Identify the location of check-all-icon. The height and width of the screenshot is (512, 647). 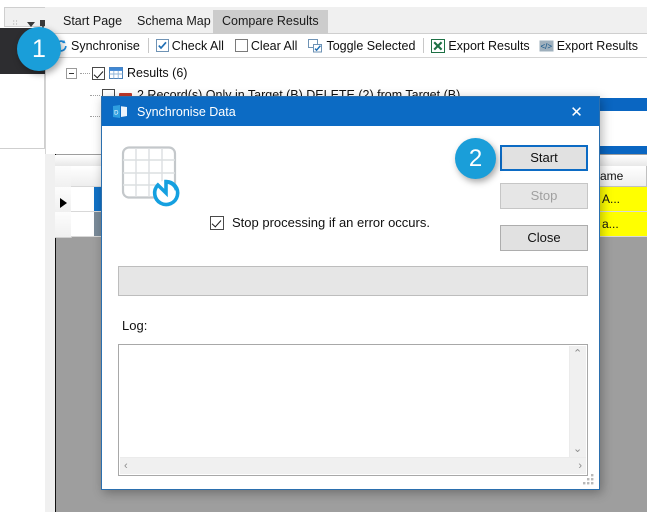
(162, 45).